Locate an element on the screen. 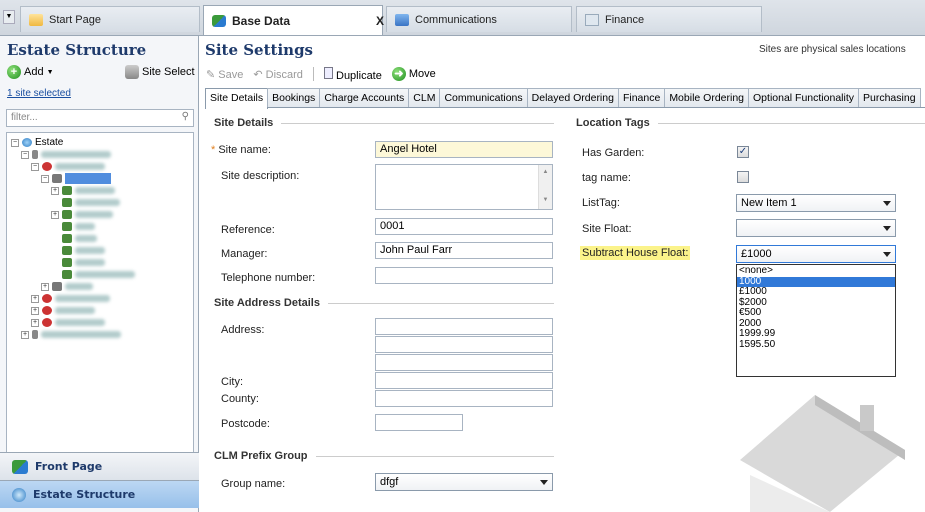  chevron-down-icon is located at coordinates (887, 203).